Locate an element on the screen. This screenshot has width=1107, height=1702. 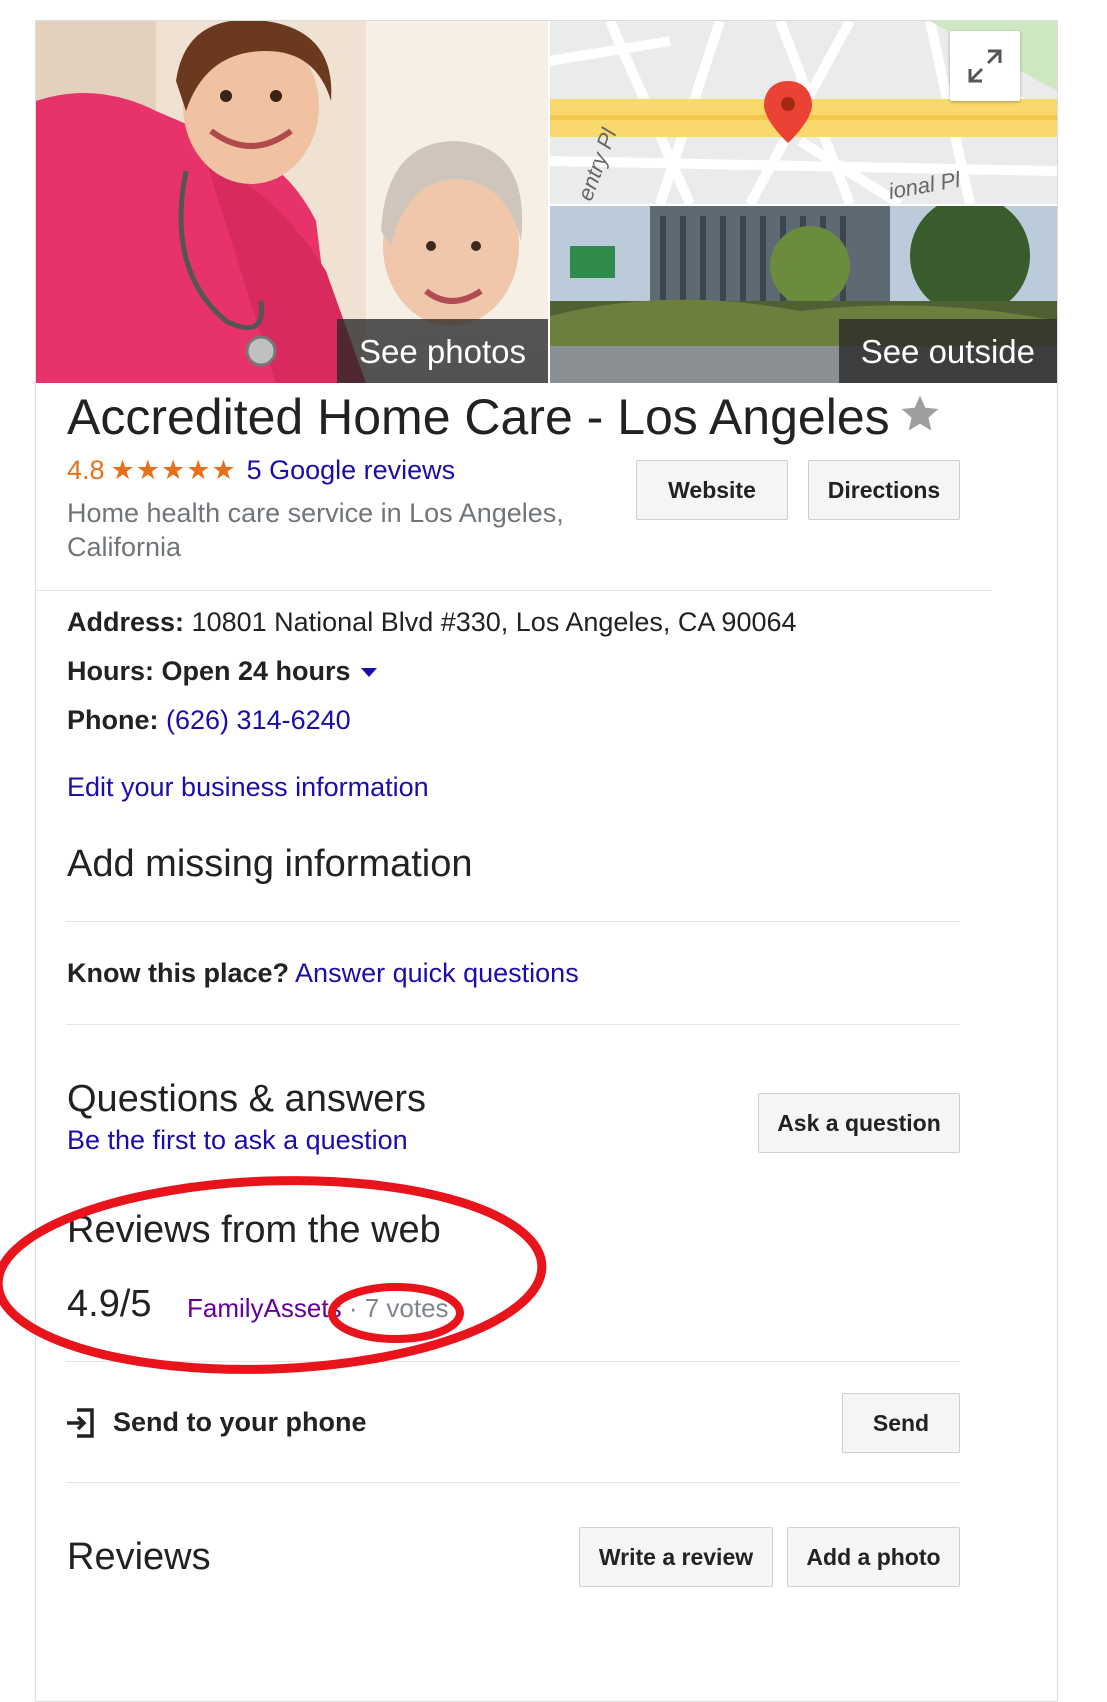
map-thumbnail: entry Pl ional Pl is located at coordinates (803, 112).